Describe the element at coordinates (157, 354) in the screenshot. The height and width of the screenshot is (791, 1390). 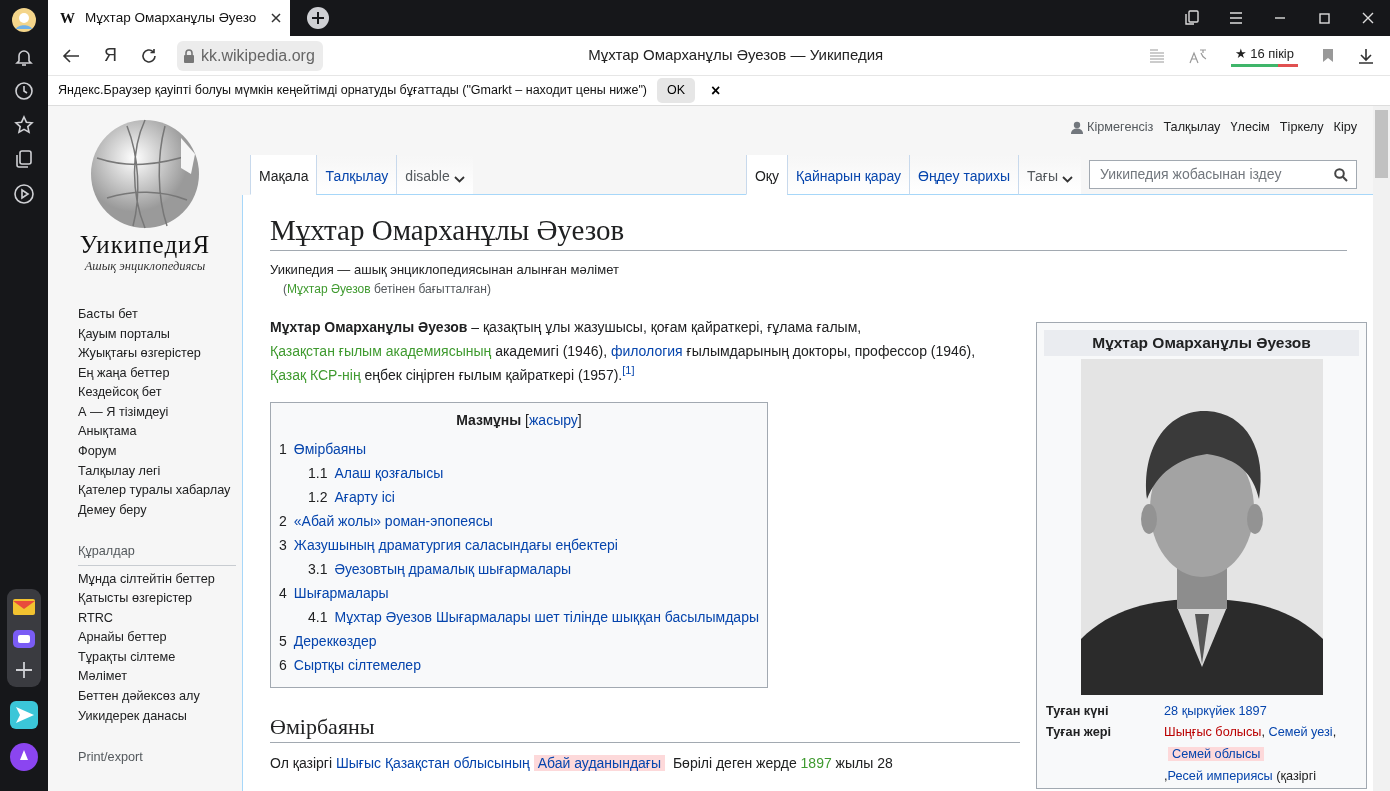
I see `sidebar-link: Жуықтағы өзгерістер` at that location.